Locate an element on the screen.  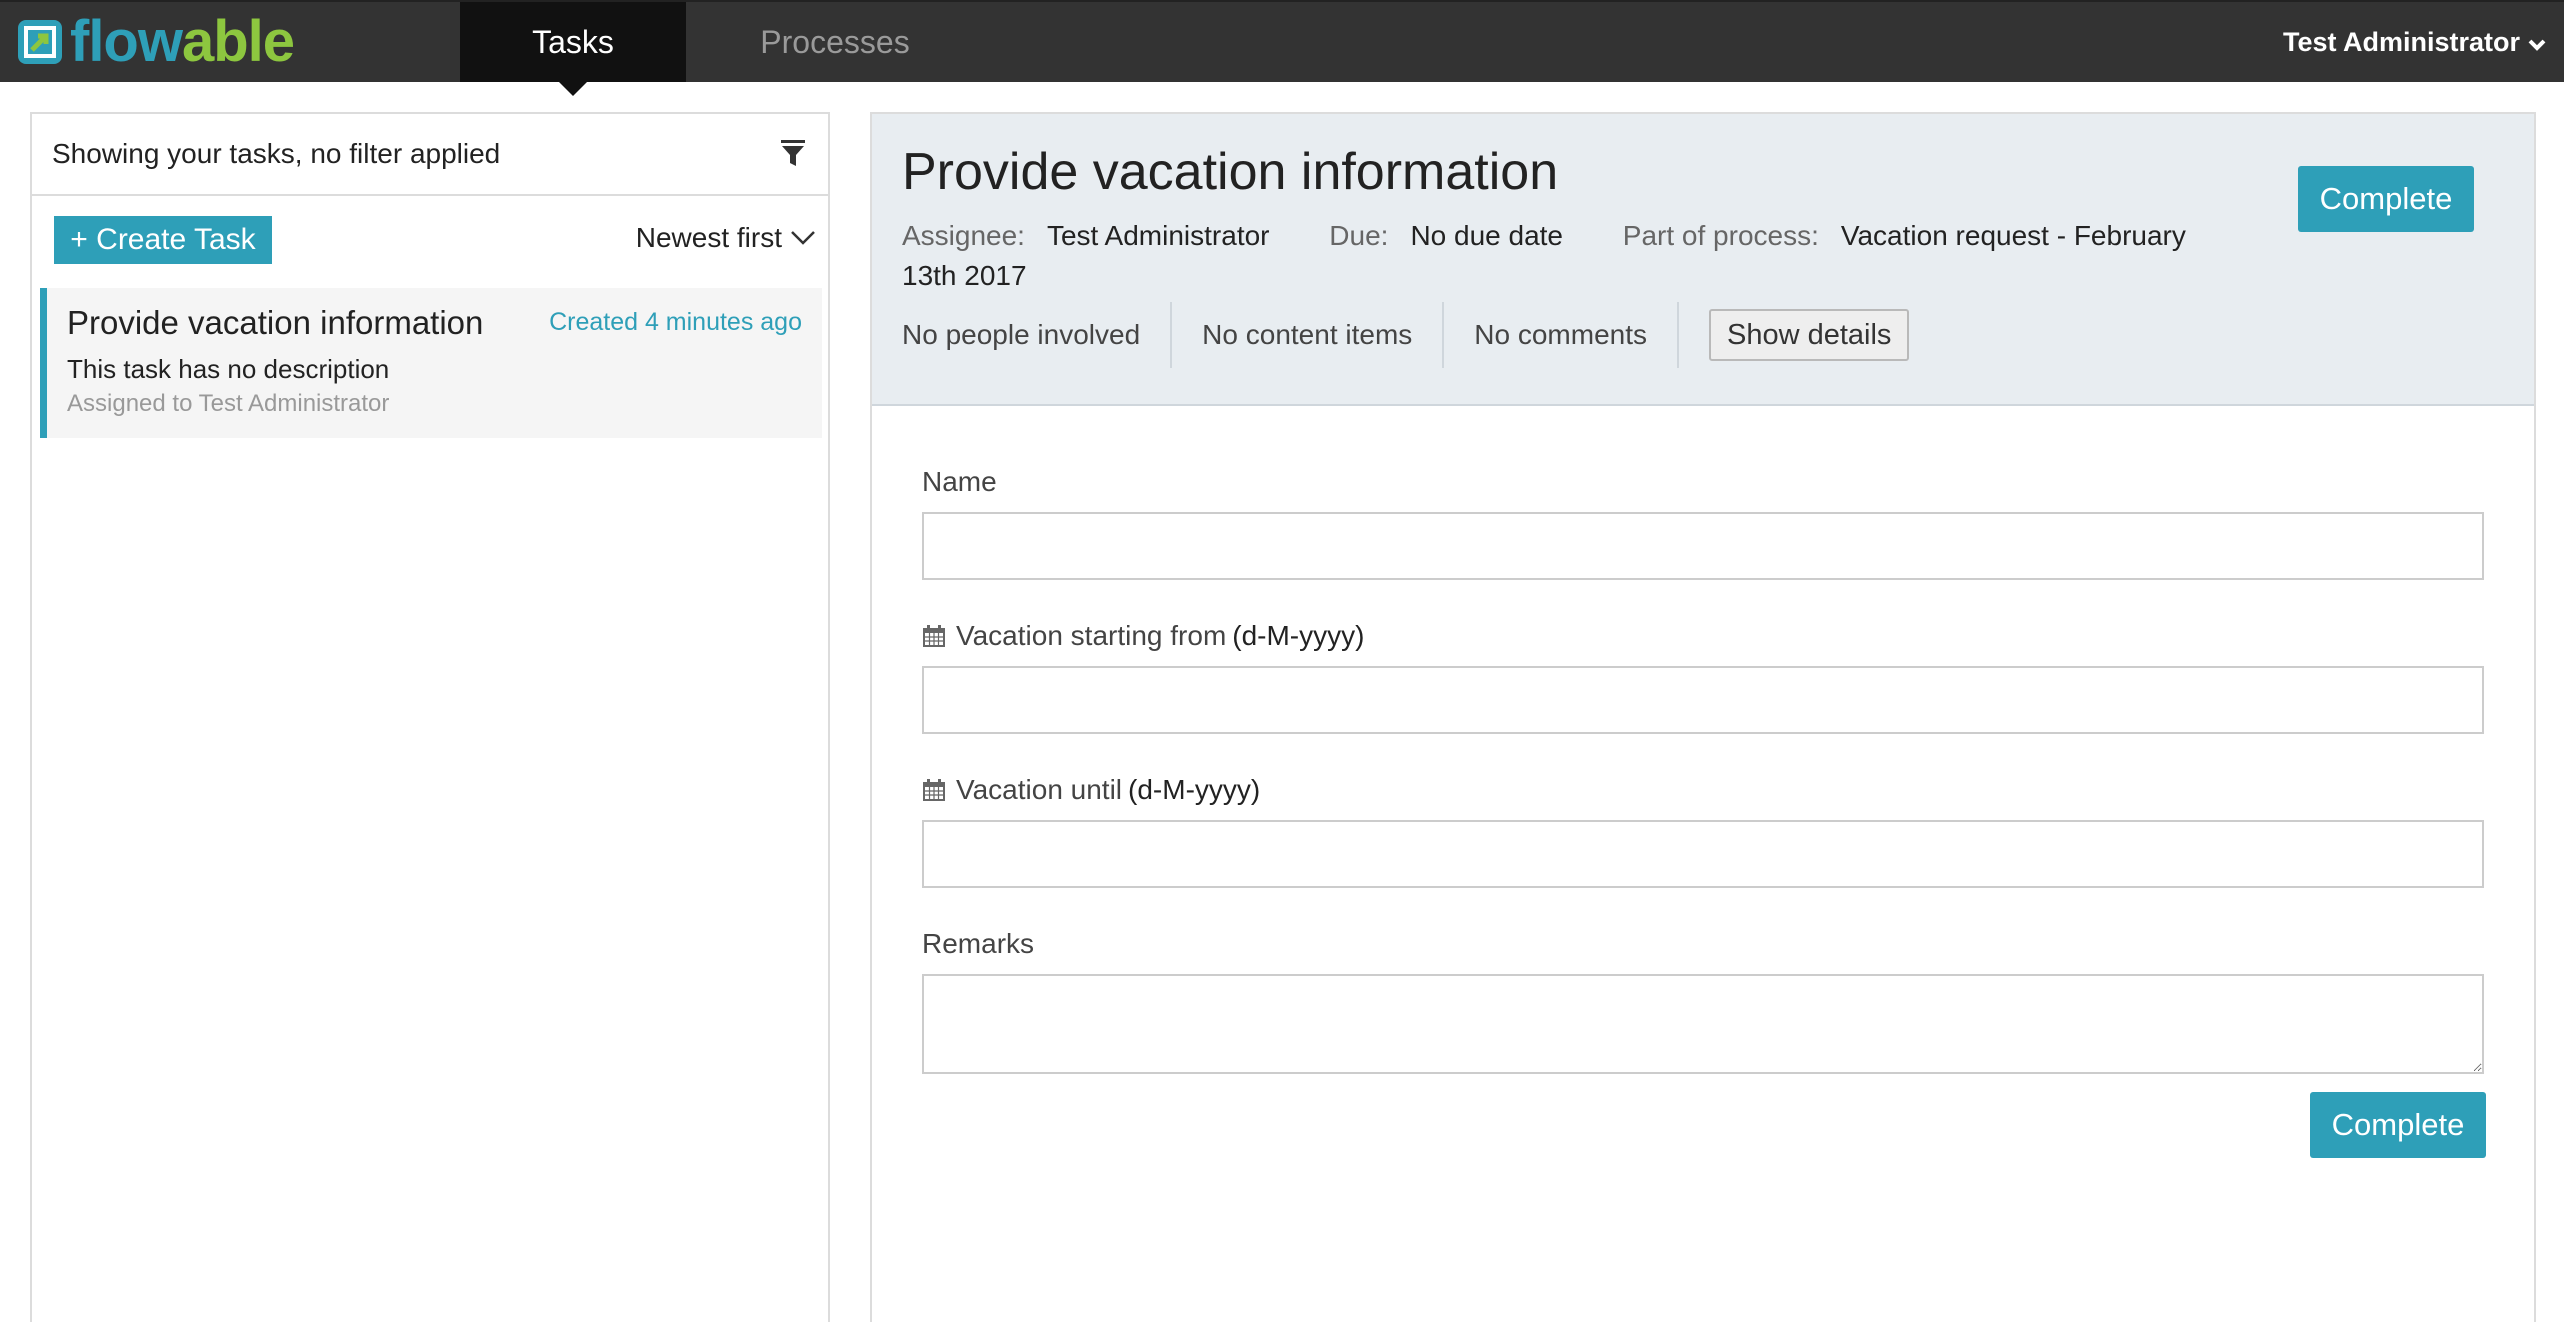
filter-summary: Showing your tasks, no filter applied is located at coordinates (276, 153).